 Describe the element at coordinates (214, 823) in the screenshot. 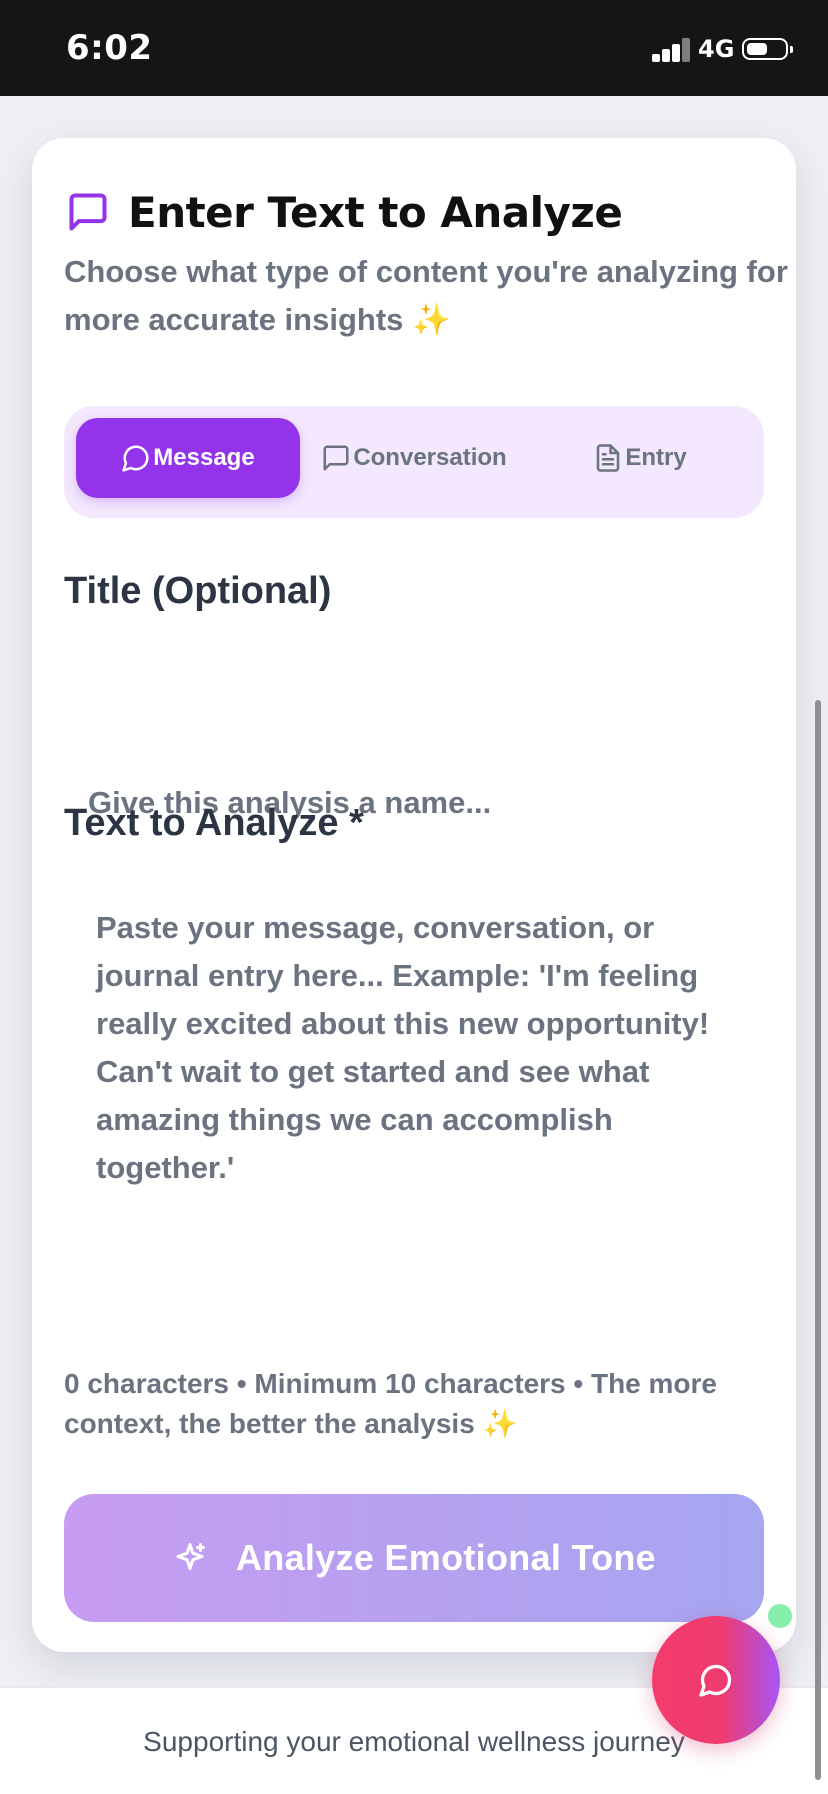

I see `text-field-label: Text to Analyze *` at that location.